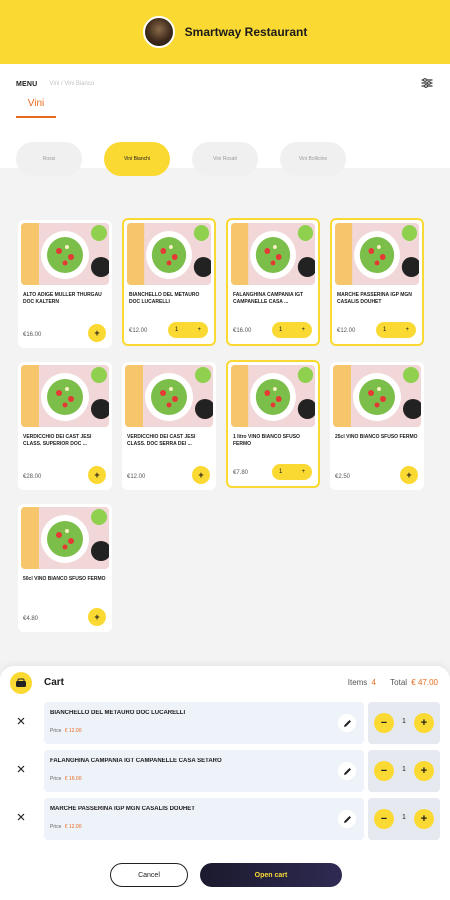 The height and width of the screenshot is (900, 450). Describe the element at coordinates (62, 298) in the screenshot. I see `product-name: ALTO ADIGE MULLER THURGAU DOC KALTERN` at that location.